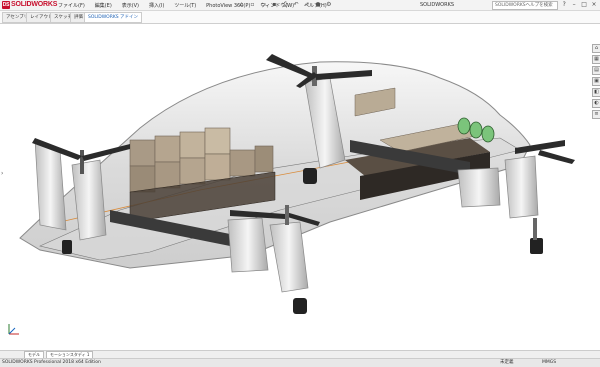 The image size is (600, 367). What do you see at coordinates (525, 5) in the screenshot?
I see `help-search-input: SOLIDWORKSヘルプを検索` at bounding box center [525, 5].